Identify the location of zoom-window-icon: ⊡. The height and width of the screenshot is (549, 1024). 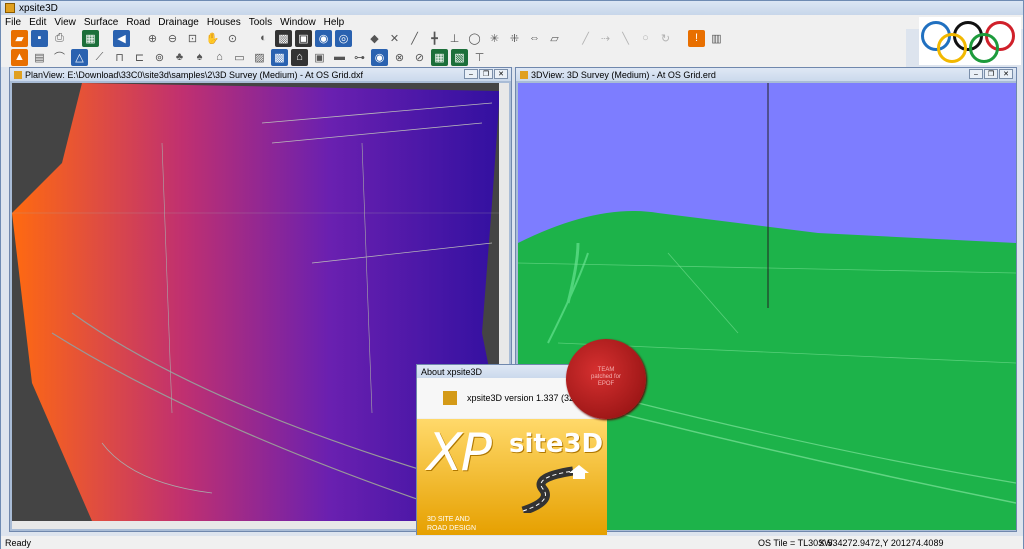
(192, 38).